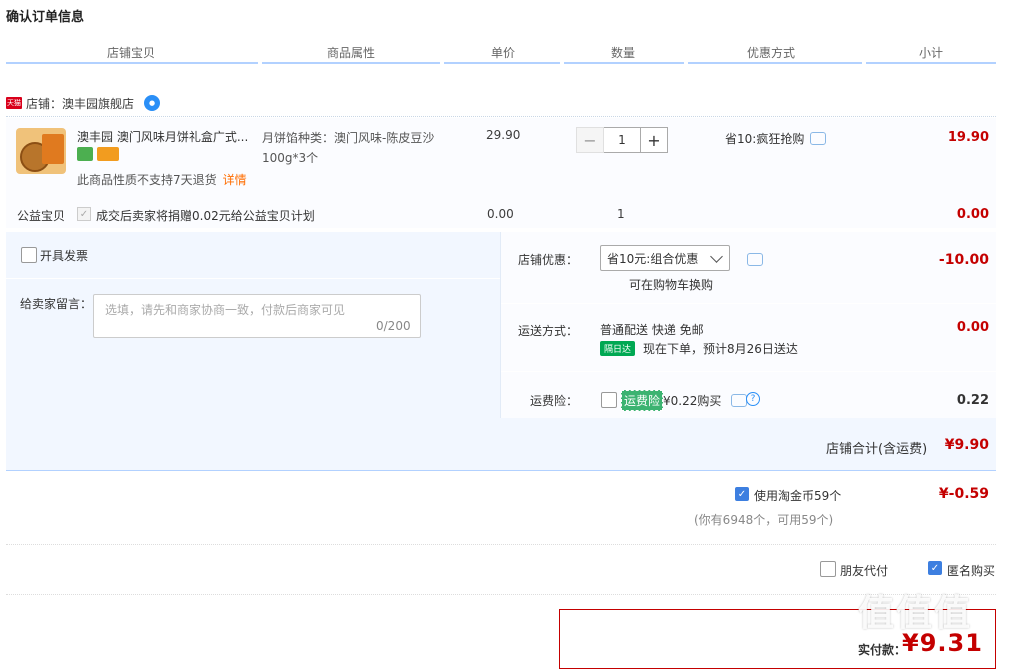 Image resolution: width=1009 pixels, height=669 pixels. I want to click on chevron-down-icon, so click(716, 256).